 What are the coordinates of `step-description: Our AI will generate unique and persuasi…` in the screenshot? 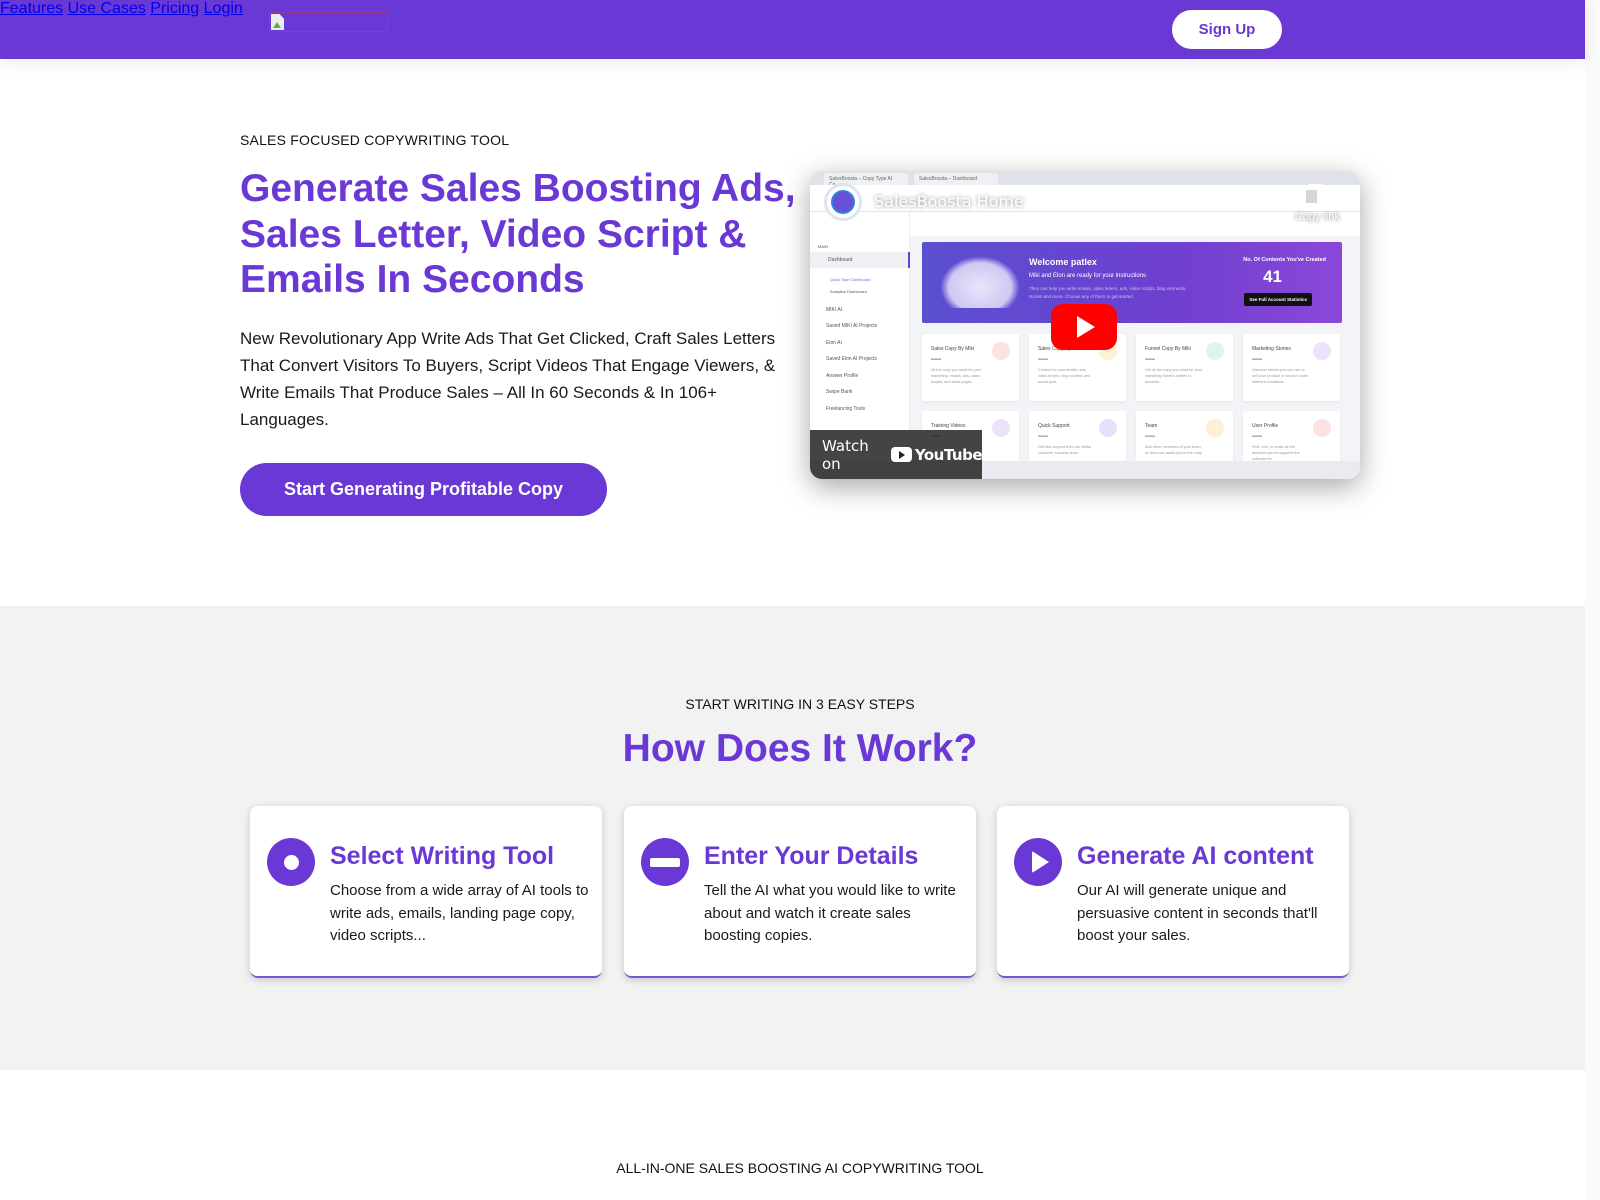 It's located at (1197, 913).